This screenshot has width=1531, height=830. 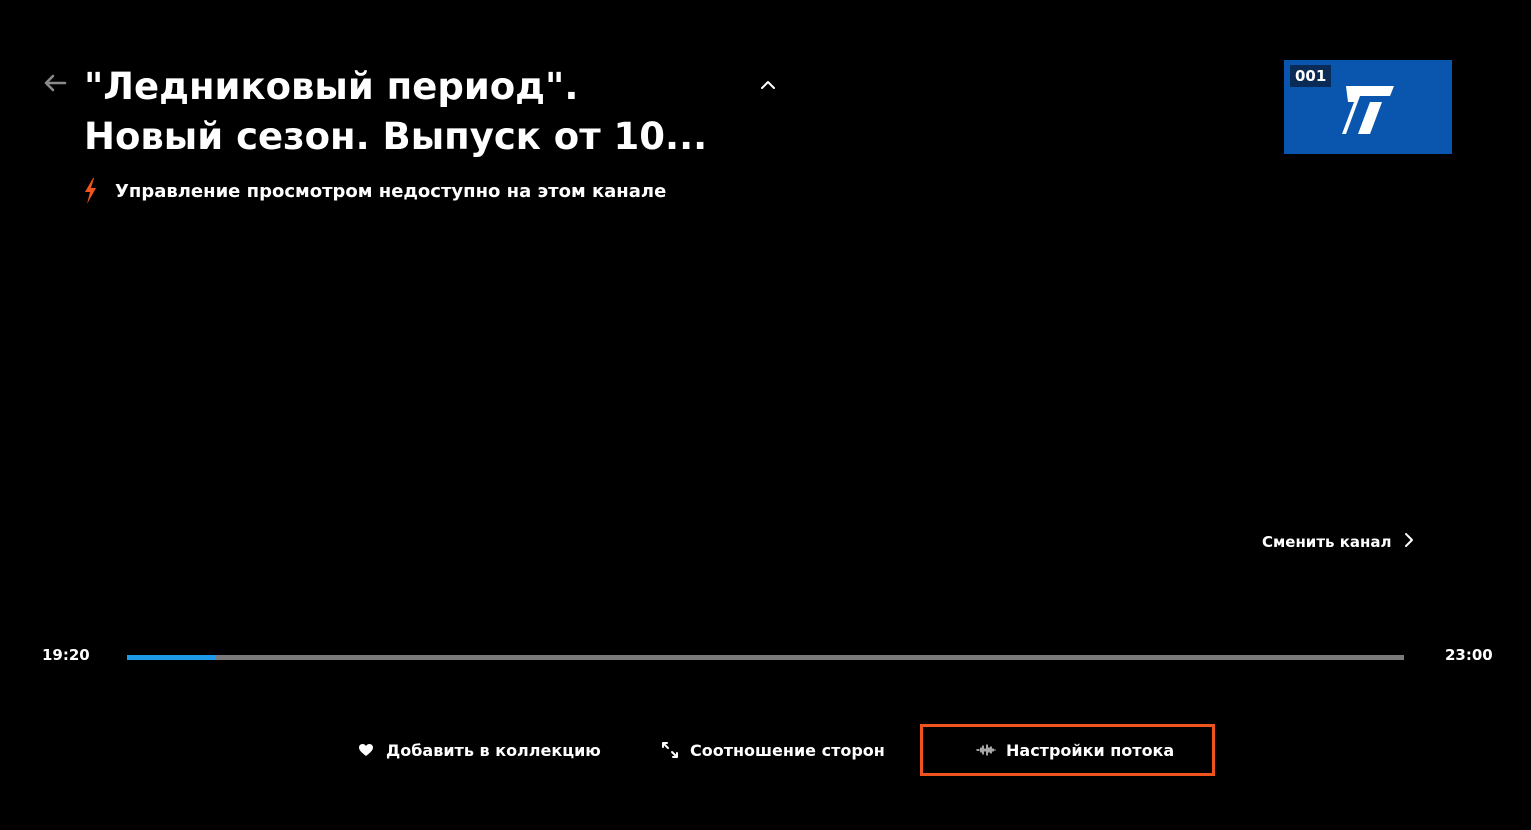 I want to click on add-to-collection-button: Добавить в коллекцию, so click(x=478, y=750).